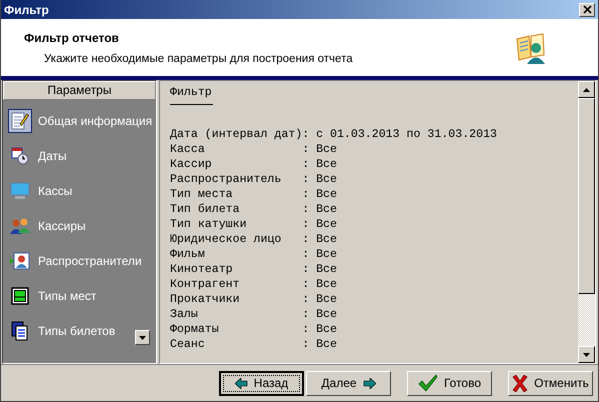  What do you see at coordinates (399, 134) in the screenshot?
I see `filter-value: : с 01.03.2013 по 31.03.2013` at bounding box center [399, 134].